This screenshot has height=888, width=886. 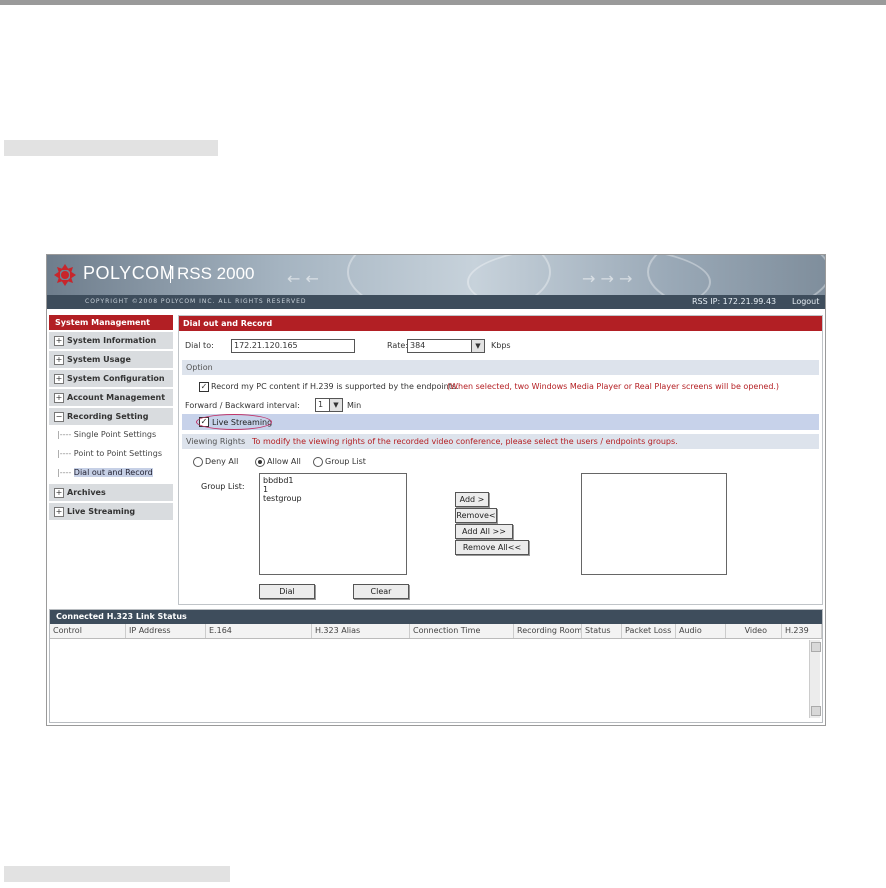 I want to click on sidebar-sub-label: Dial out and Record, so click(x=113, y=472).